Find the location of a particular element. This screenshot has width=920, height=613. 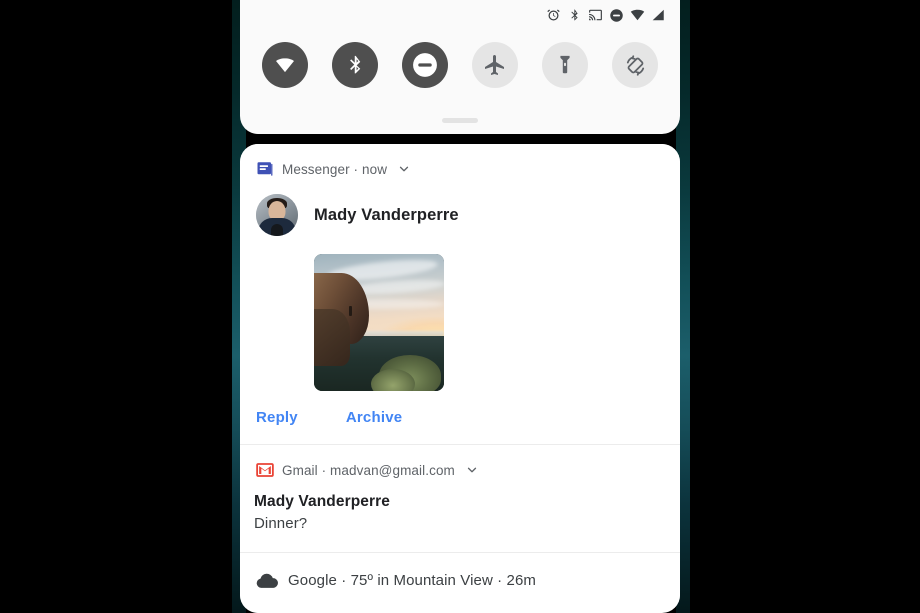

cast-icon is located at coordinates (595, 15).